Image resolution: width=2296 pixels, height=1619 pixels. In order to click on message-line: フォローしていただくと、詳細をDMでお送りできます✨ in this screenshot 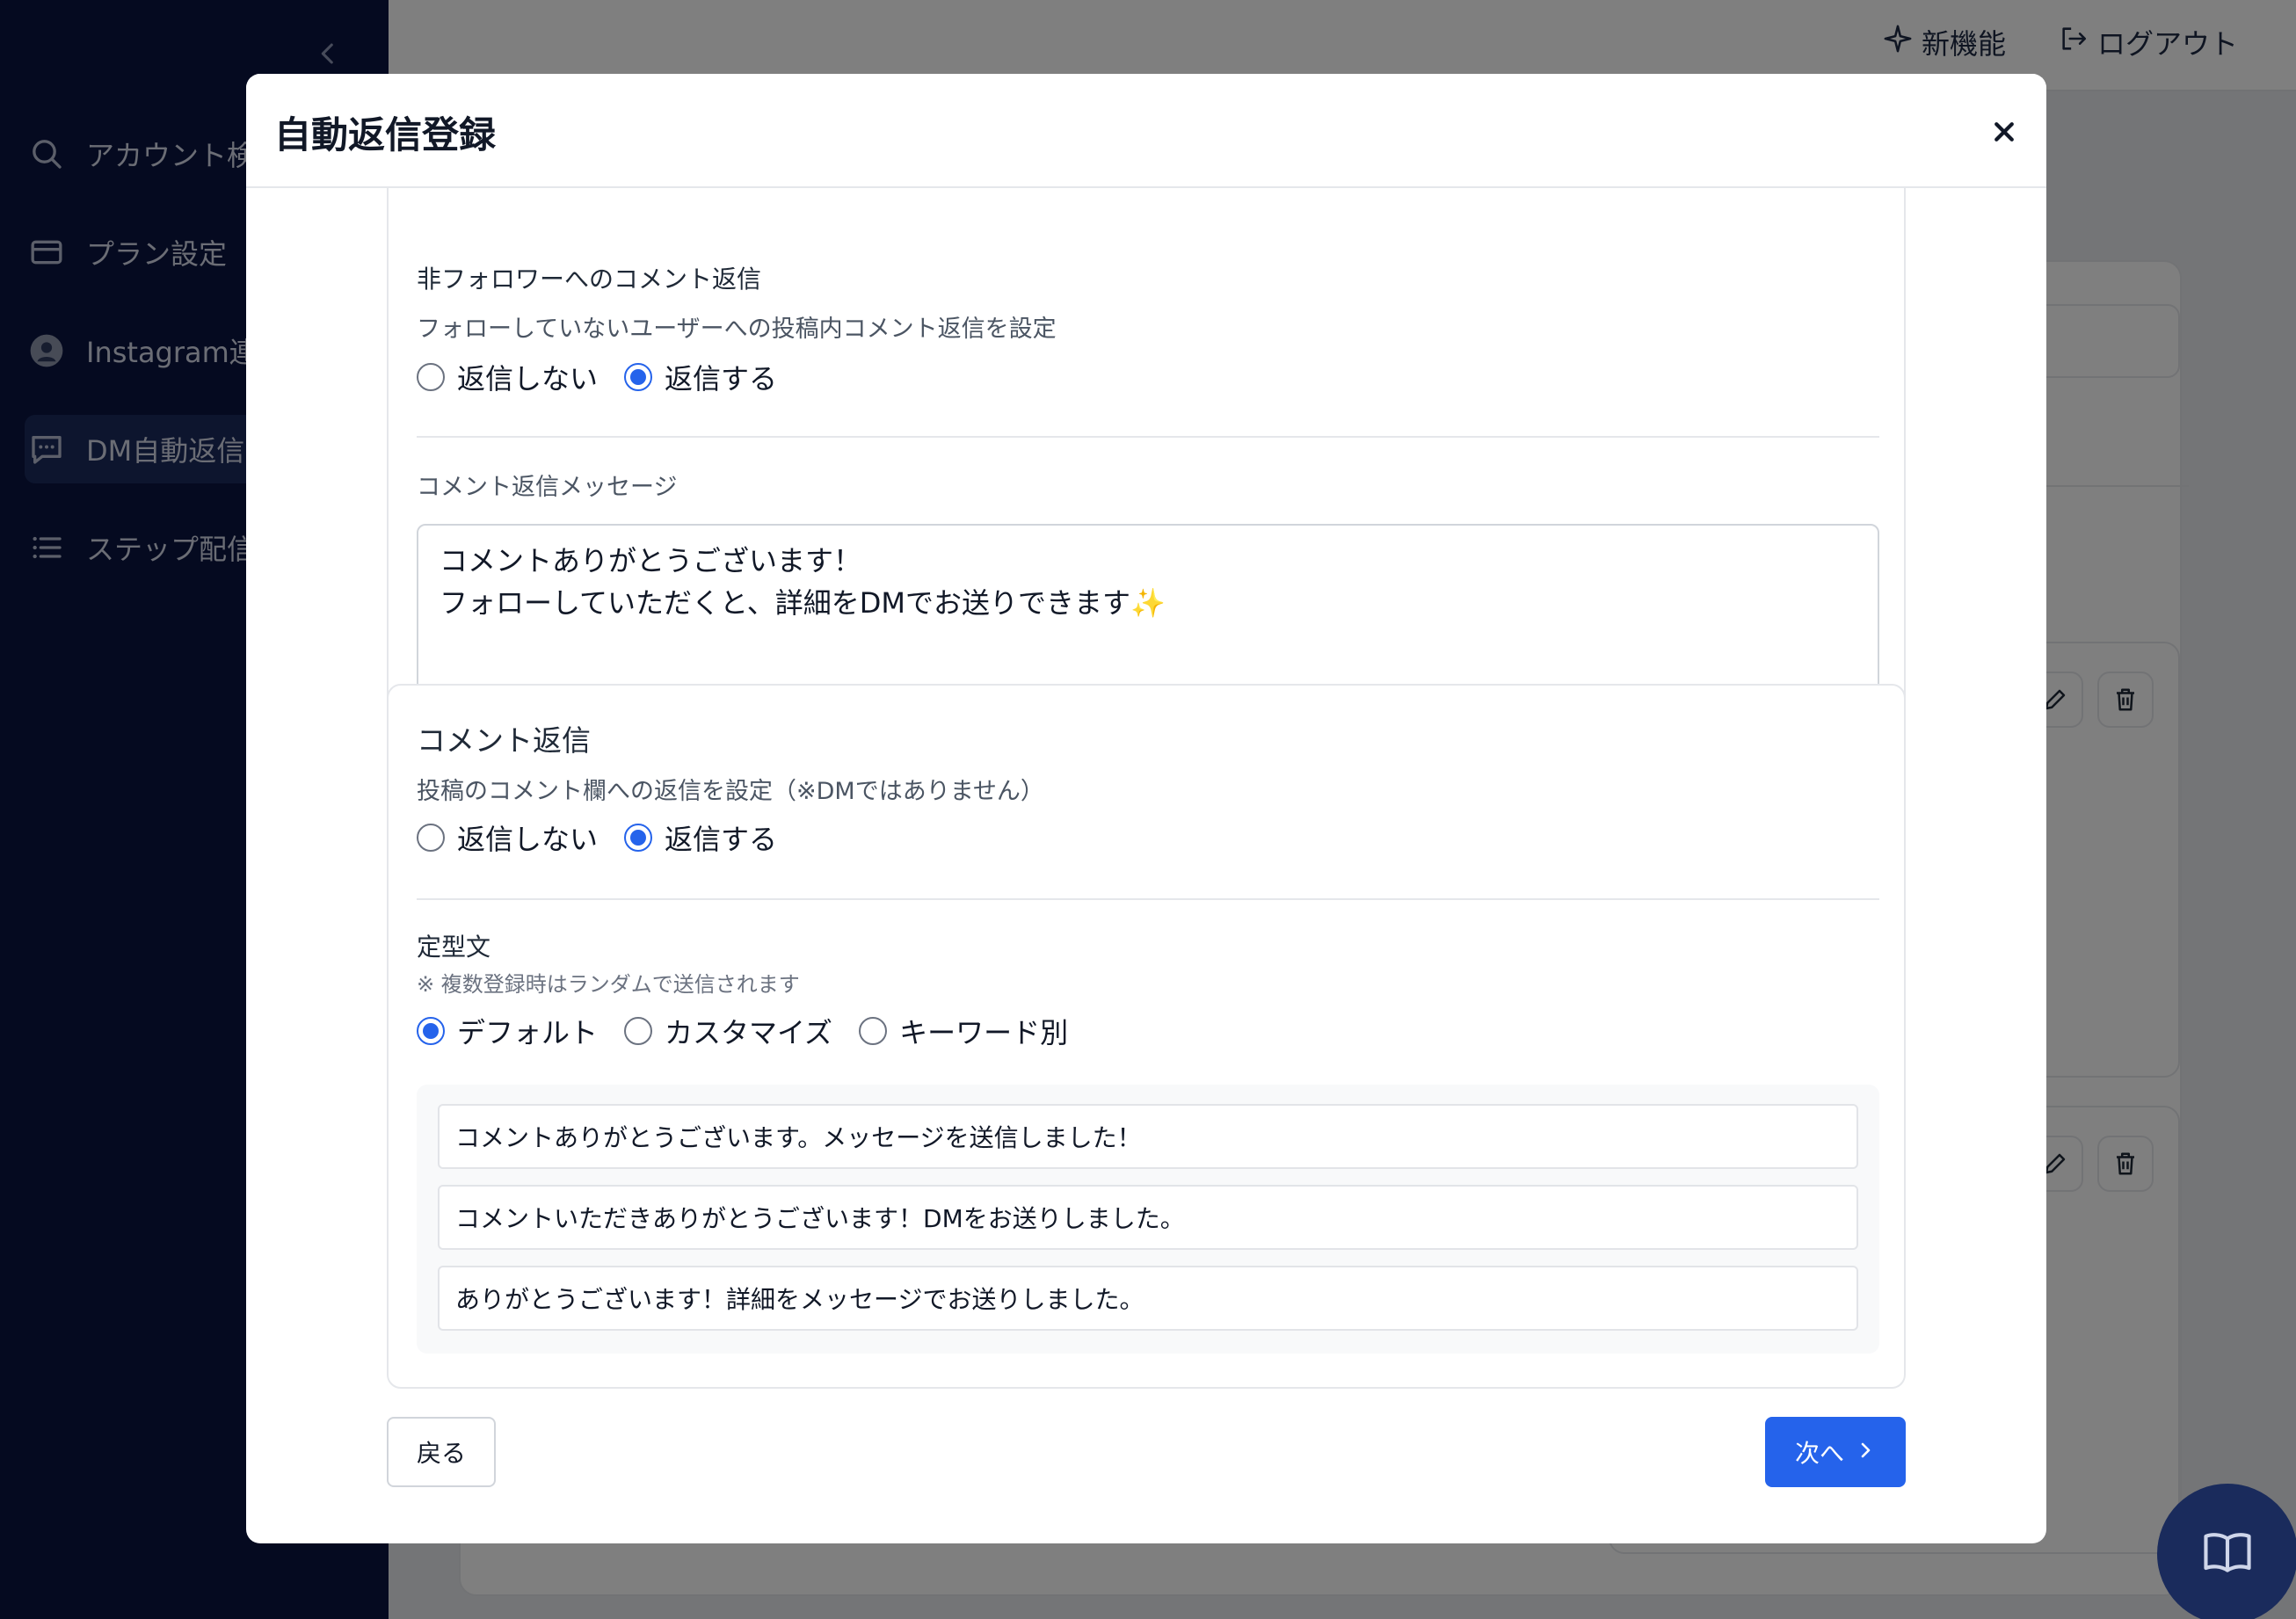, I will do `click(1148, 603)`.